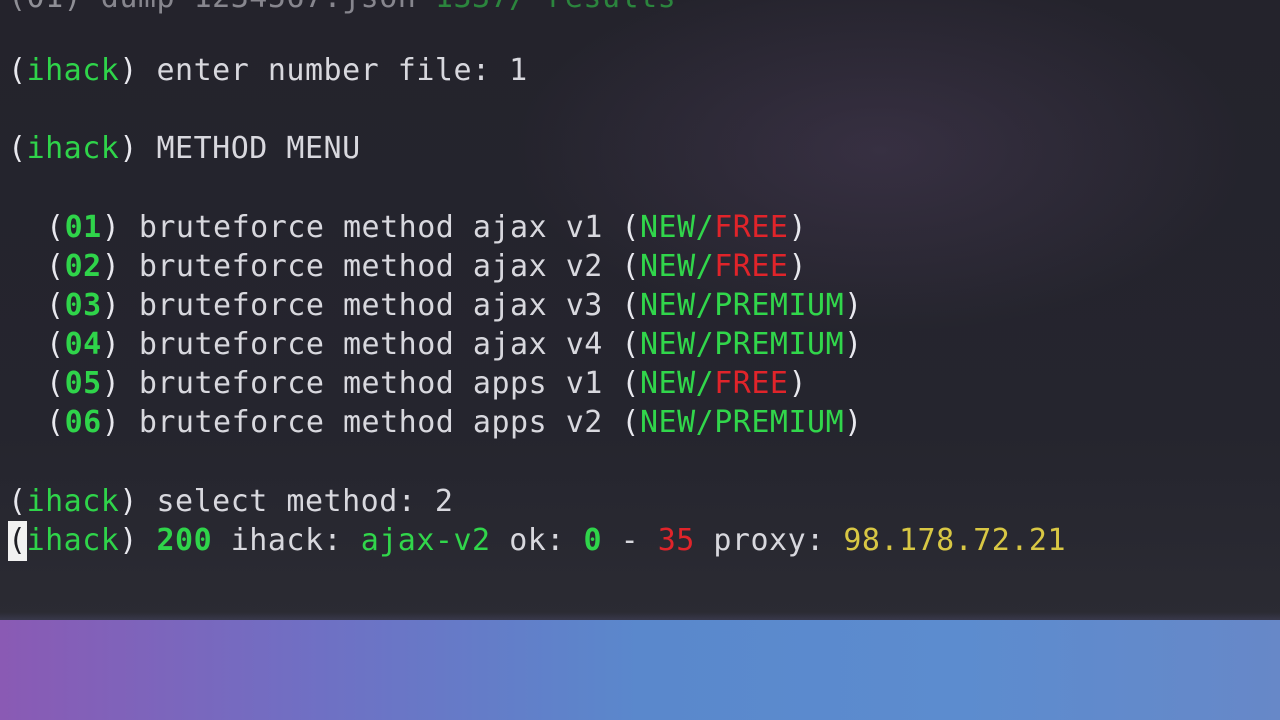  Describe the element at coordinates (83, 227) in the screenshot. I see `menu-item-number: 01` at that location.